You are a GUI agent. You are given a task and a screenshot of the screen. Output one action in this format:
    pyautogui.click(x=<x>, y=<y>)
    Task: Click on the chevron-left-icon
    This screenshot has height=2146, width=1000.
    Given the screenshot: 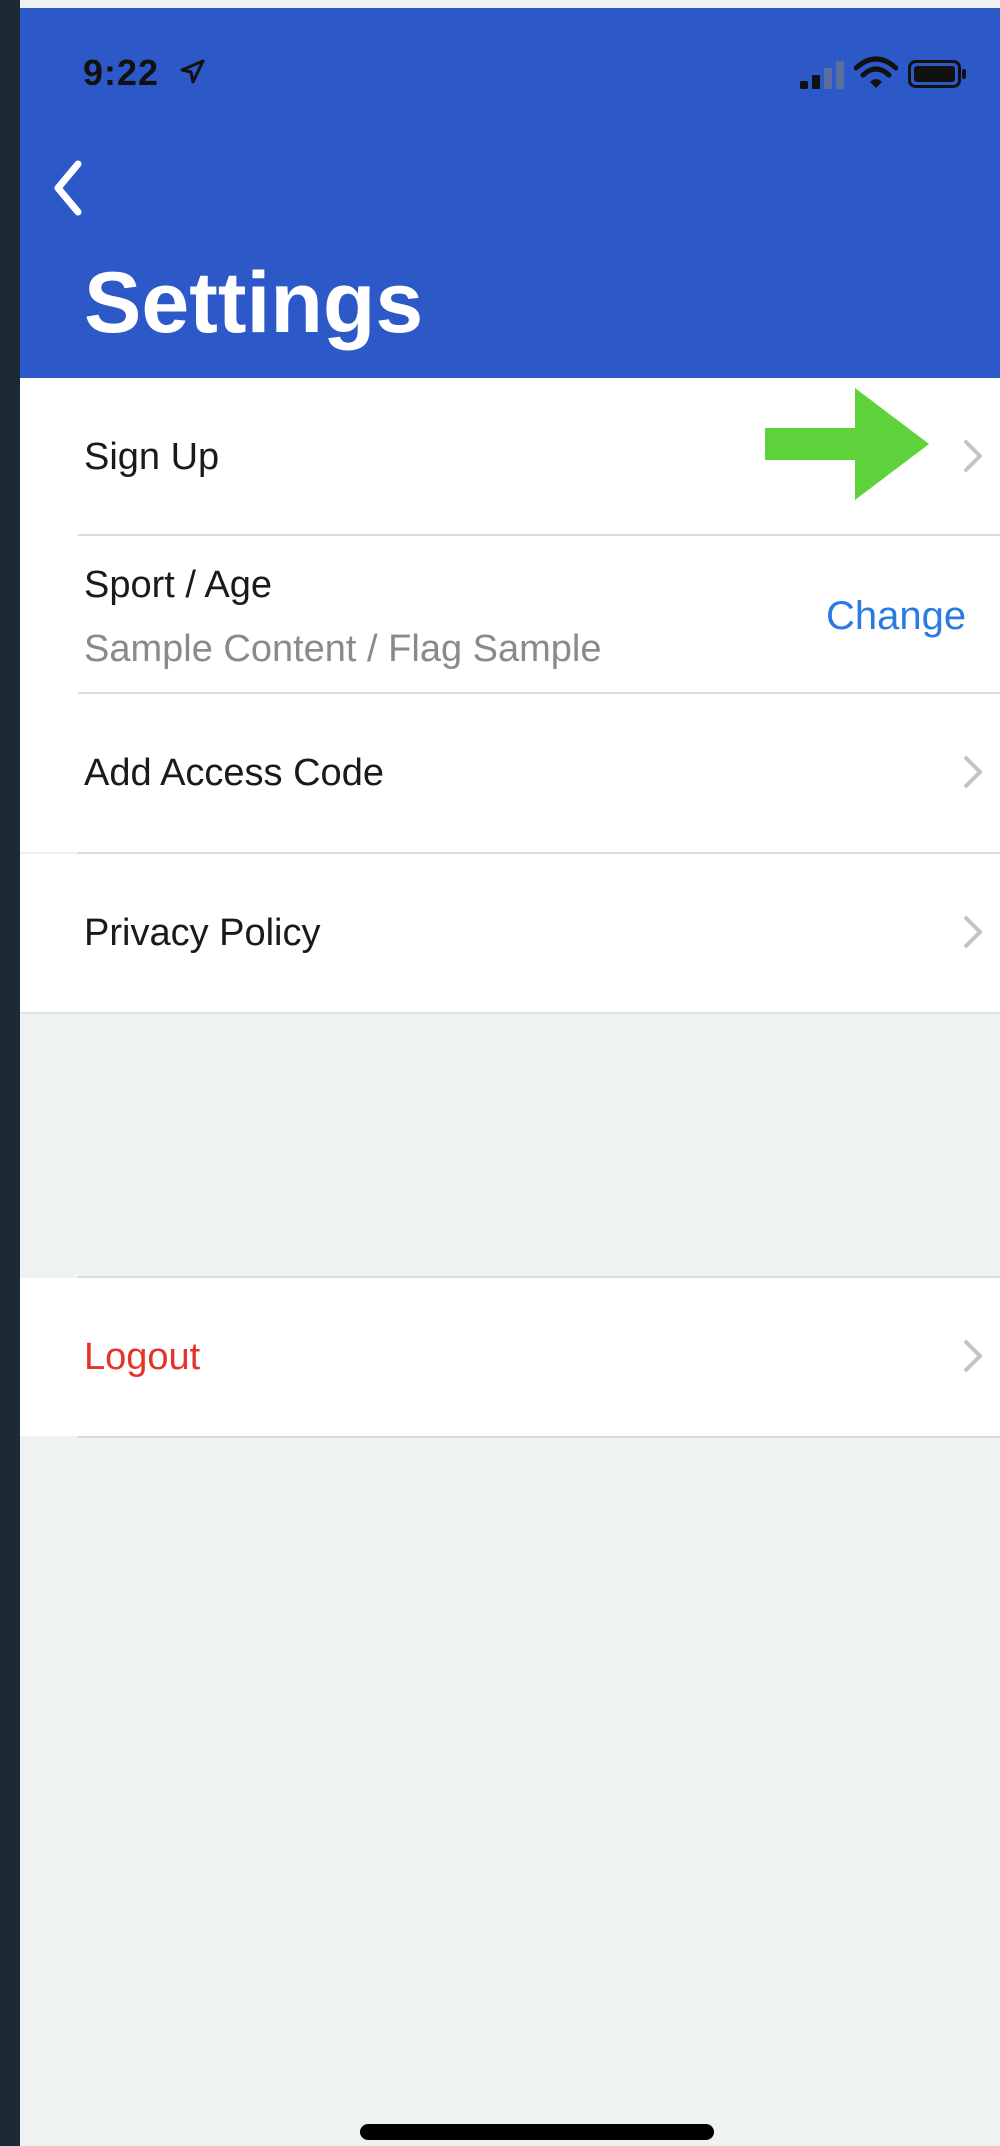 What is the action you would take?
    pyautogui.click(x=68, y=188)
    